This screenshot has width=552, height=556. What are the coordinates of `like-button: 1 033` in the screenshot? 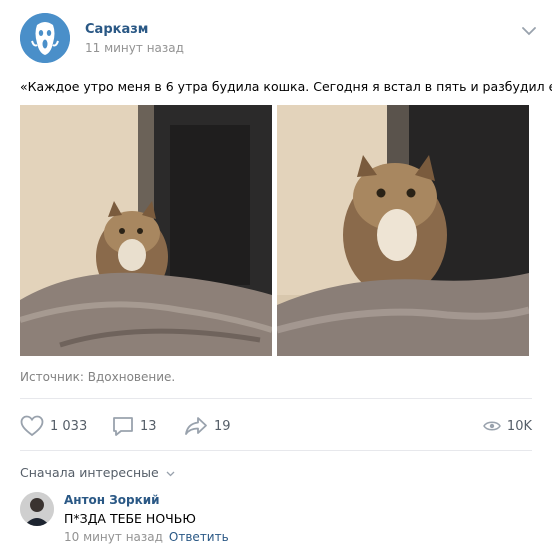 It's located at (53, 426).